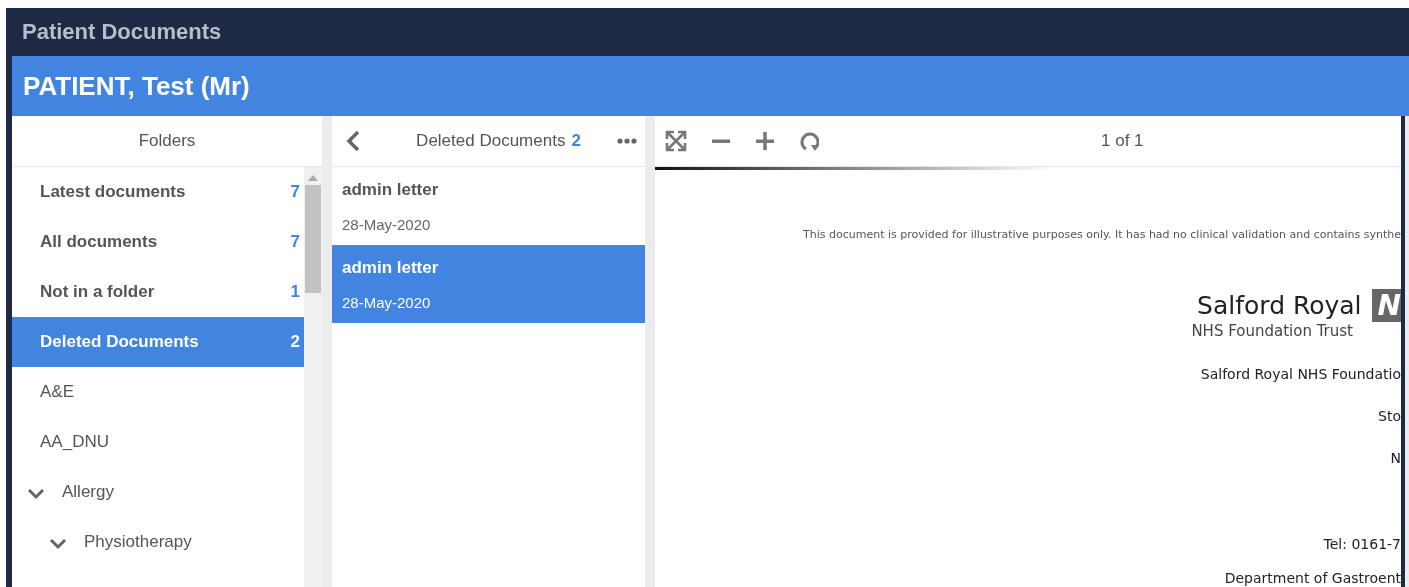 The image size is (1409, 587). What do you see at coordinates (491, 141) in the screenshot?
I see `list-title: Deleted Documents` at bounding box center [491, 141].